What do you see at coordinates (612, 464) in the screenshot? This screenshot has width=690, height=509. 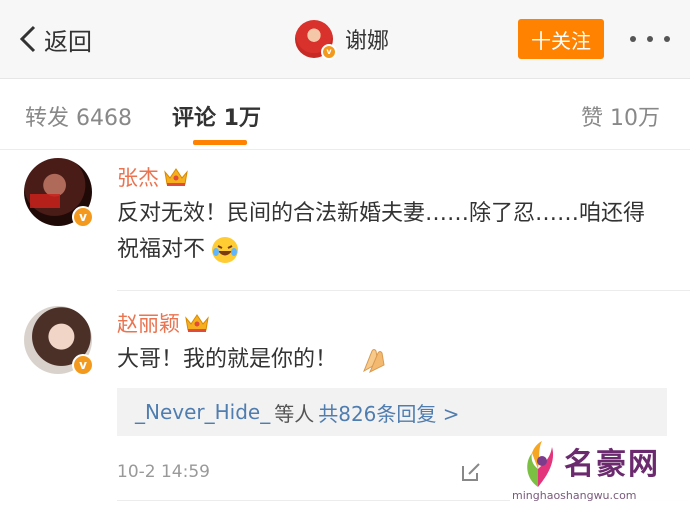 I see `watermark-name: 名豪网` at bounding box center [612, 464].